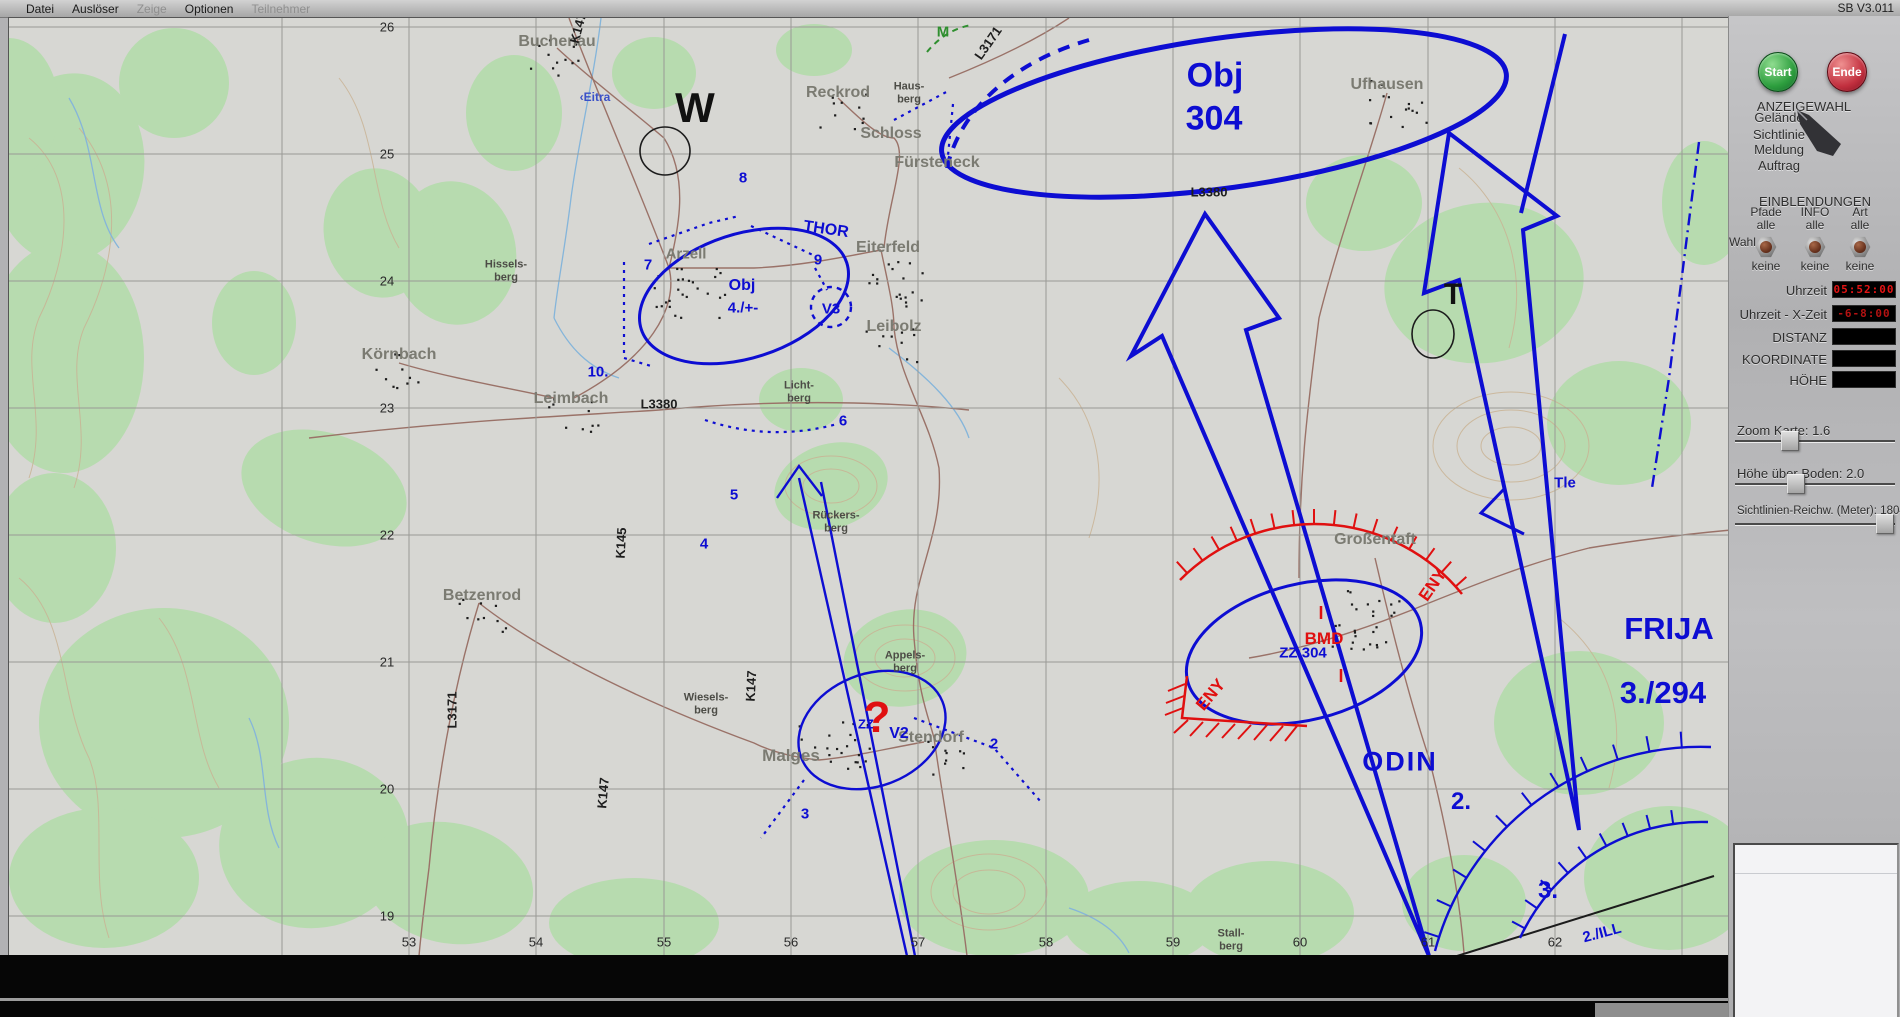 The image size is (1900, 1017). Describe the element at coordinates (1555, 942) in the screenshot. I see `grid-col-label: 62` at that location.